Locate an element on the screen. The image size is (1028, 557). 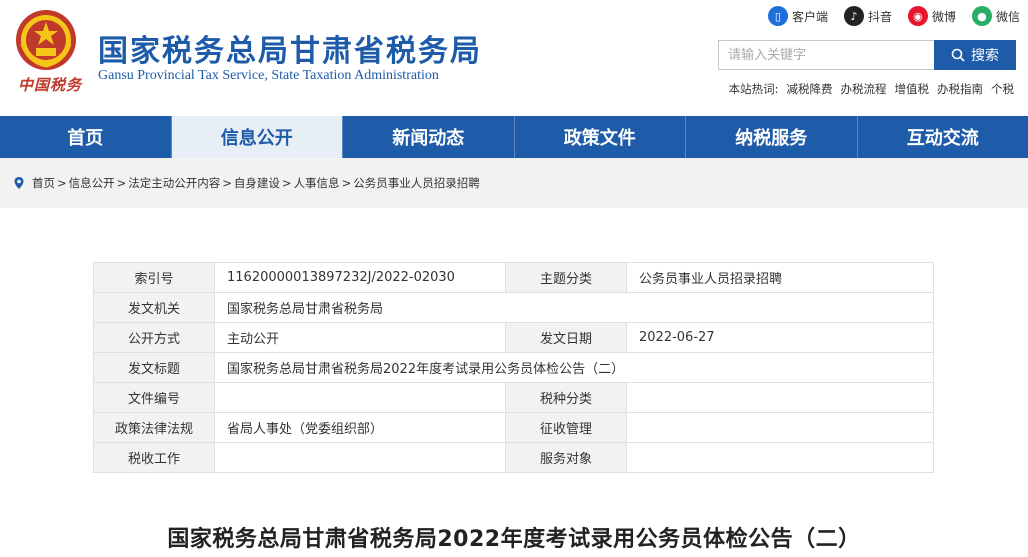
mobile-icon: ▯ is located at coordinates (777, 16).